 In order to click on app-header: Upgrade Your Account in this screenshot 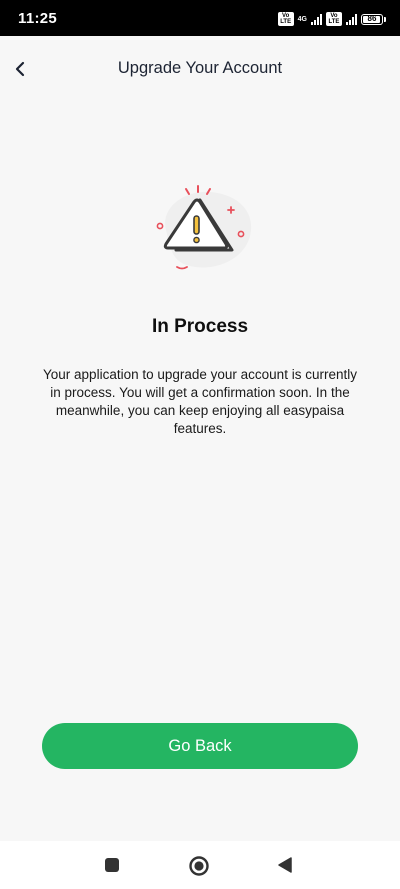, I will do `click(200, 69)`.